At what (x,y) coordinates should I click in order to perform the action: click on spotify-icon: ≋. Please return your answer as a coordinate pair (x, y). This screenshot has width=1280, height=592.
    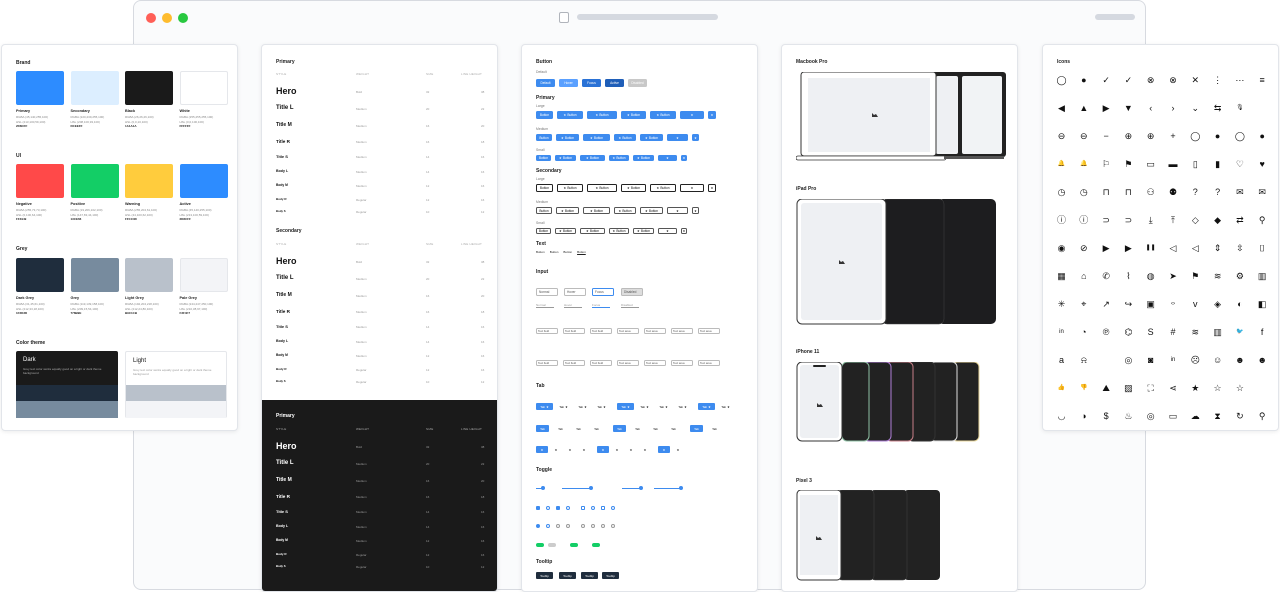
    Looking at the image, I should click on (1195, 331).